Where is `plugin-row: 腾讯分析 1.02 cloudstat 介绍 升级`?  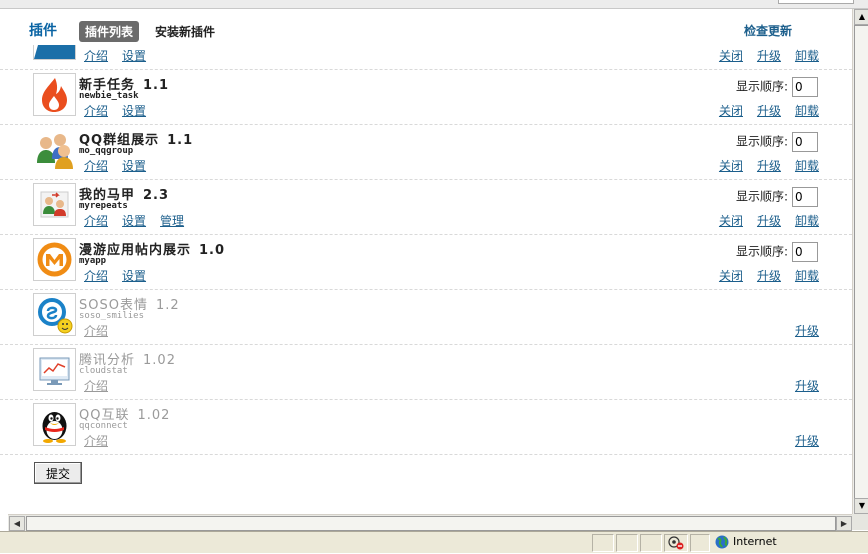
plugin-row: 腾讯分析 1.02 cloudstat 介绍 升级 is located at coordinates (426, 372).